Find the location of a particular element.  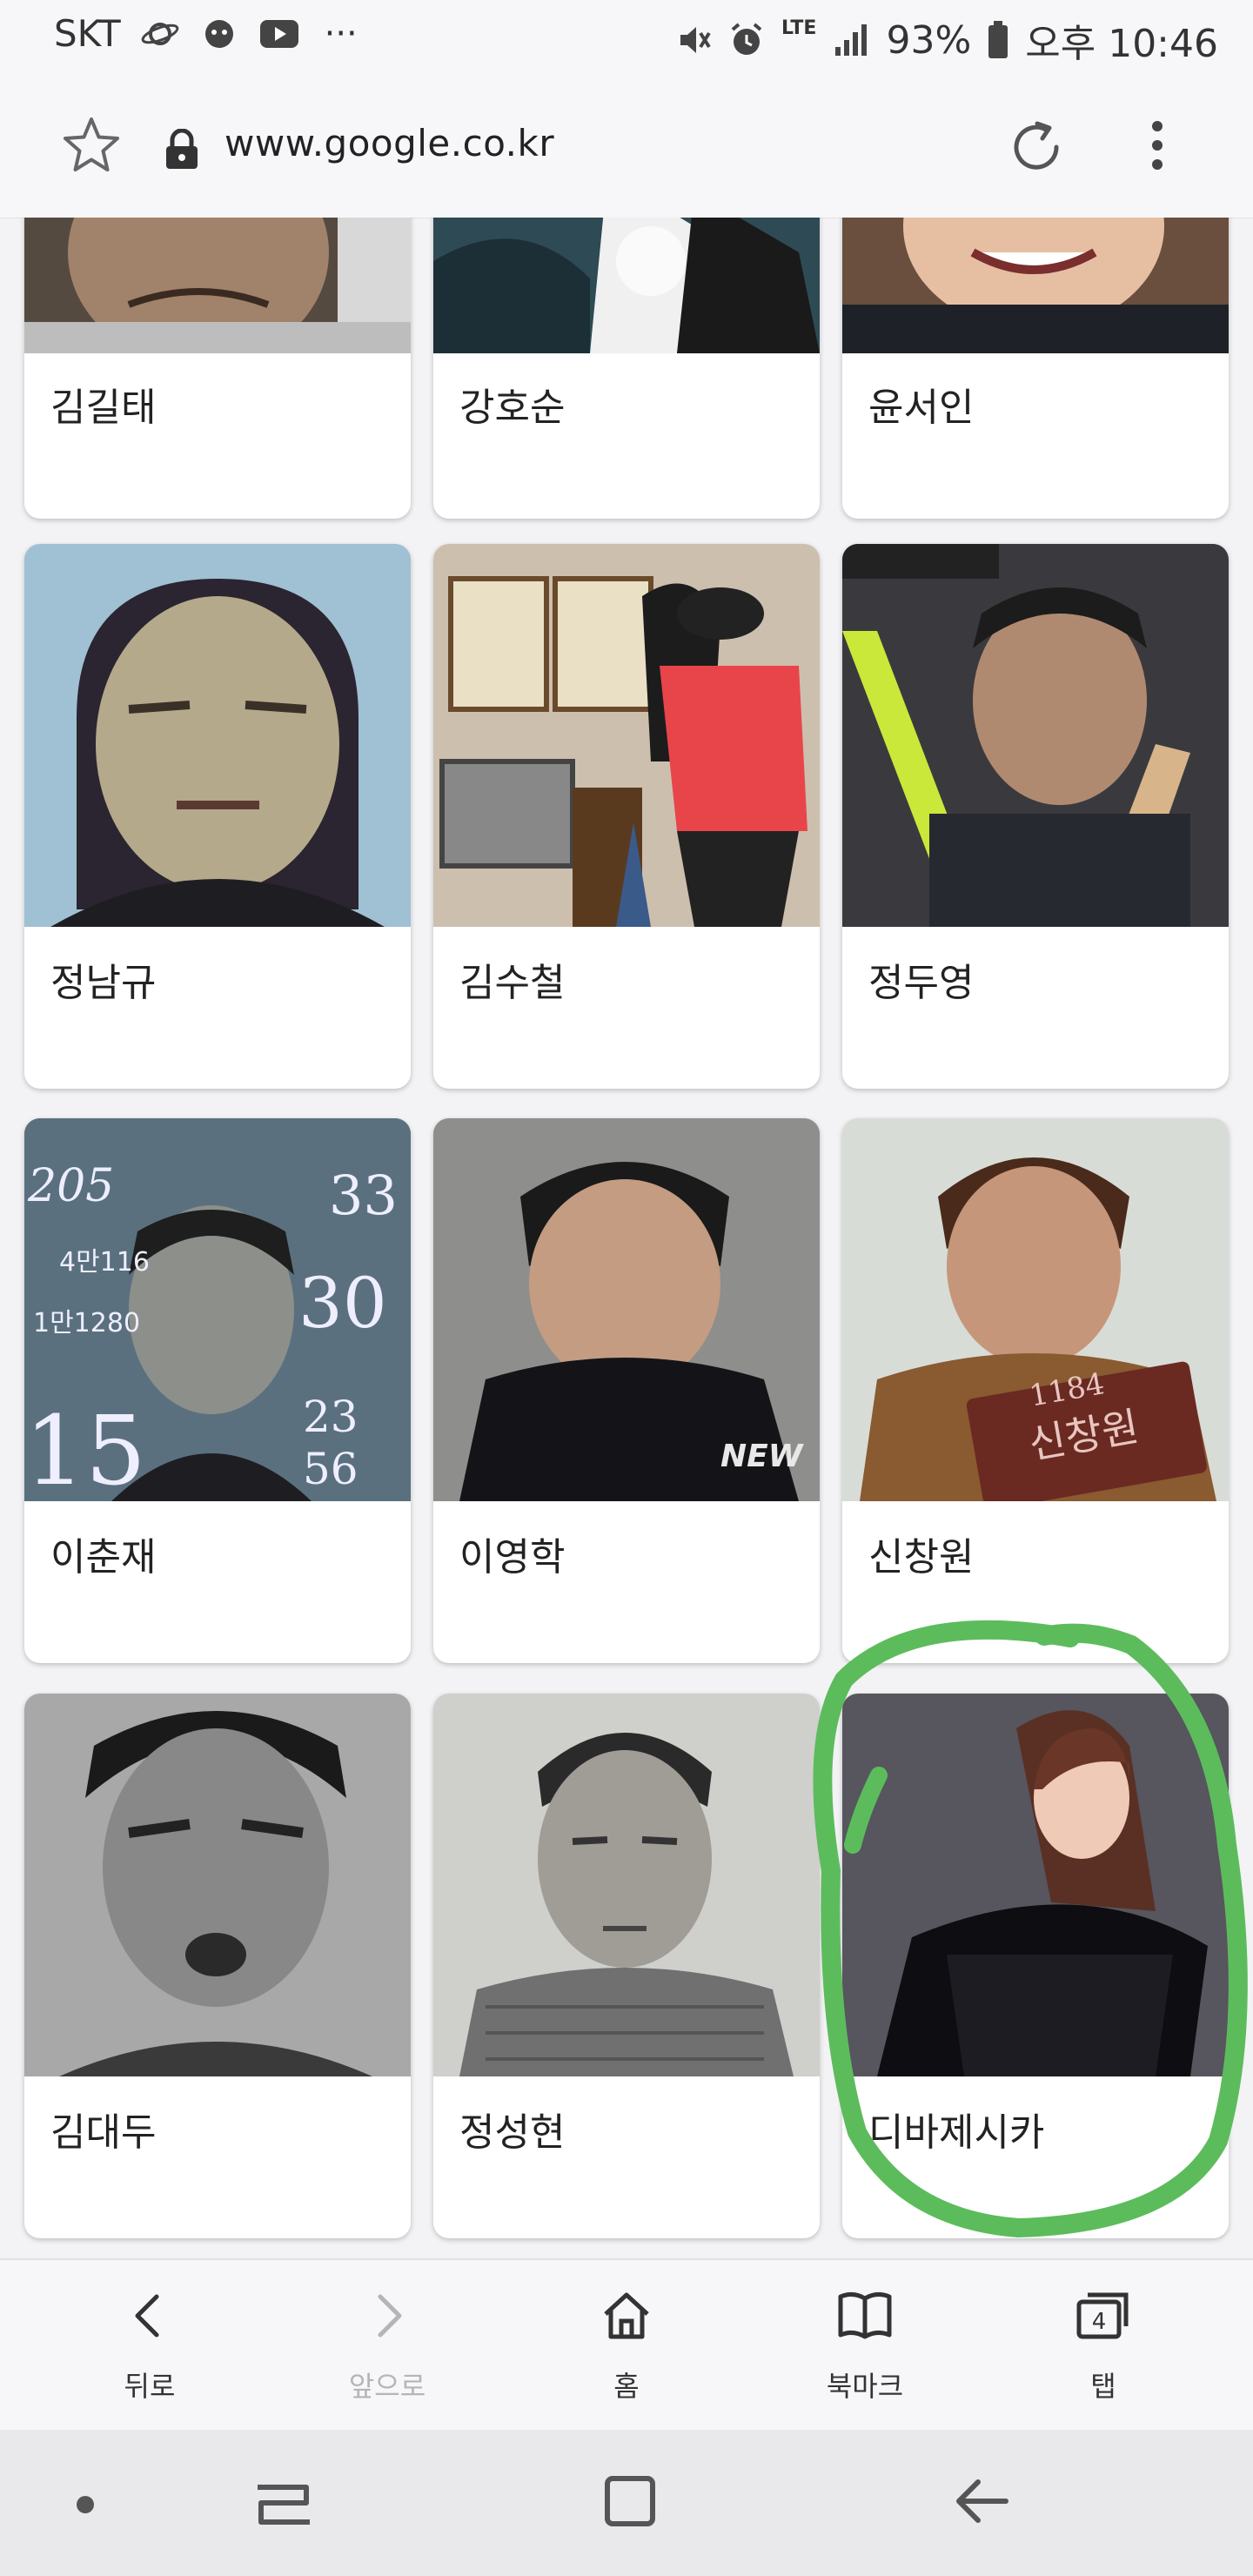

network-type-label: LTE is located at coordinates (799, 28).